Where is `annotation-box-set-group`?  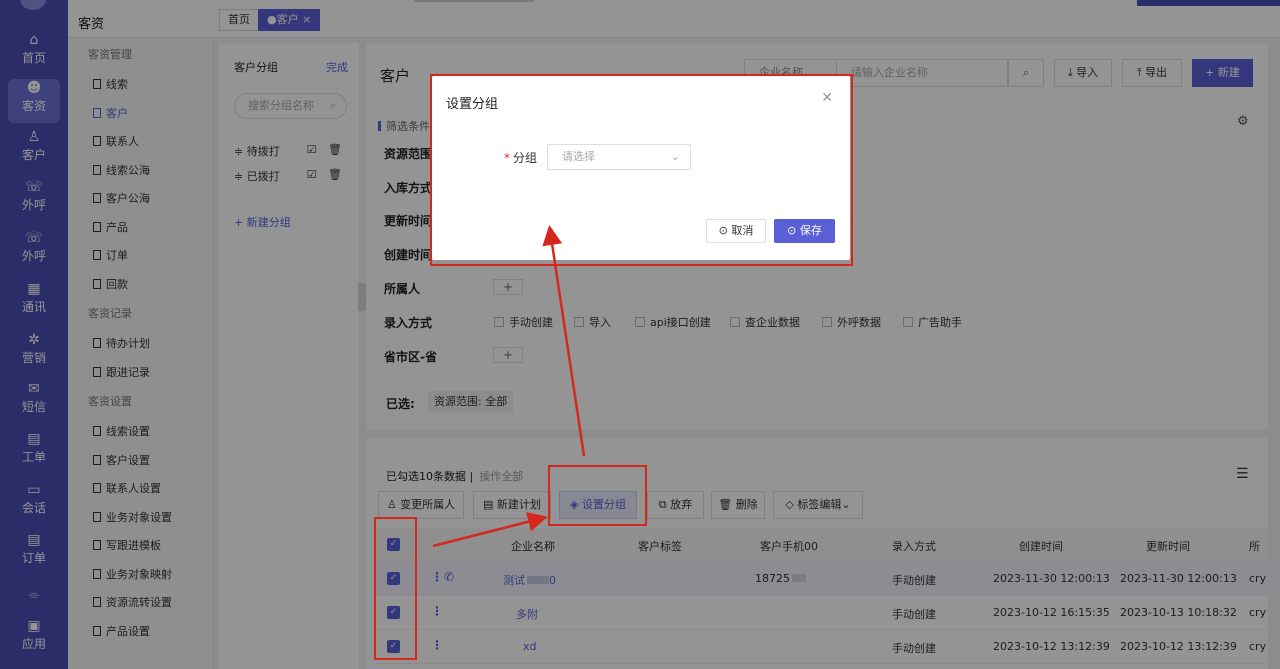 annotation-box-set-group is located at coordinates (597, 495).